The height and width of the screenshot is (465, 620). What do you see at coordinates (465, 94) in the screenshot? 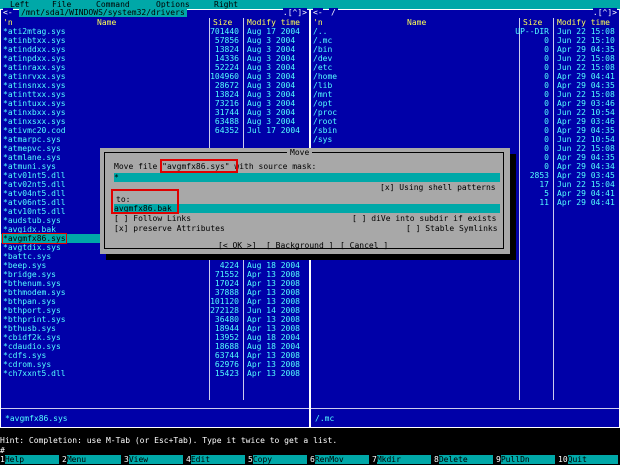
I see `file-row: /mnt 0 Jun 22 15:08` at bounding box center [465, 94].